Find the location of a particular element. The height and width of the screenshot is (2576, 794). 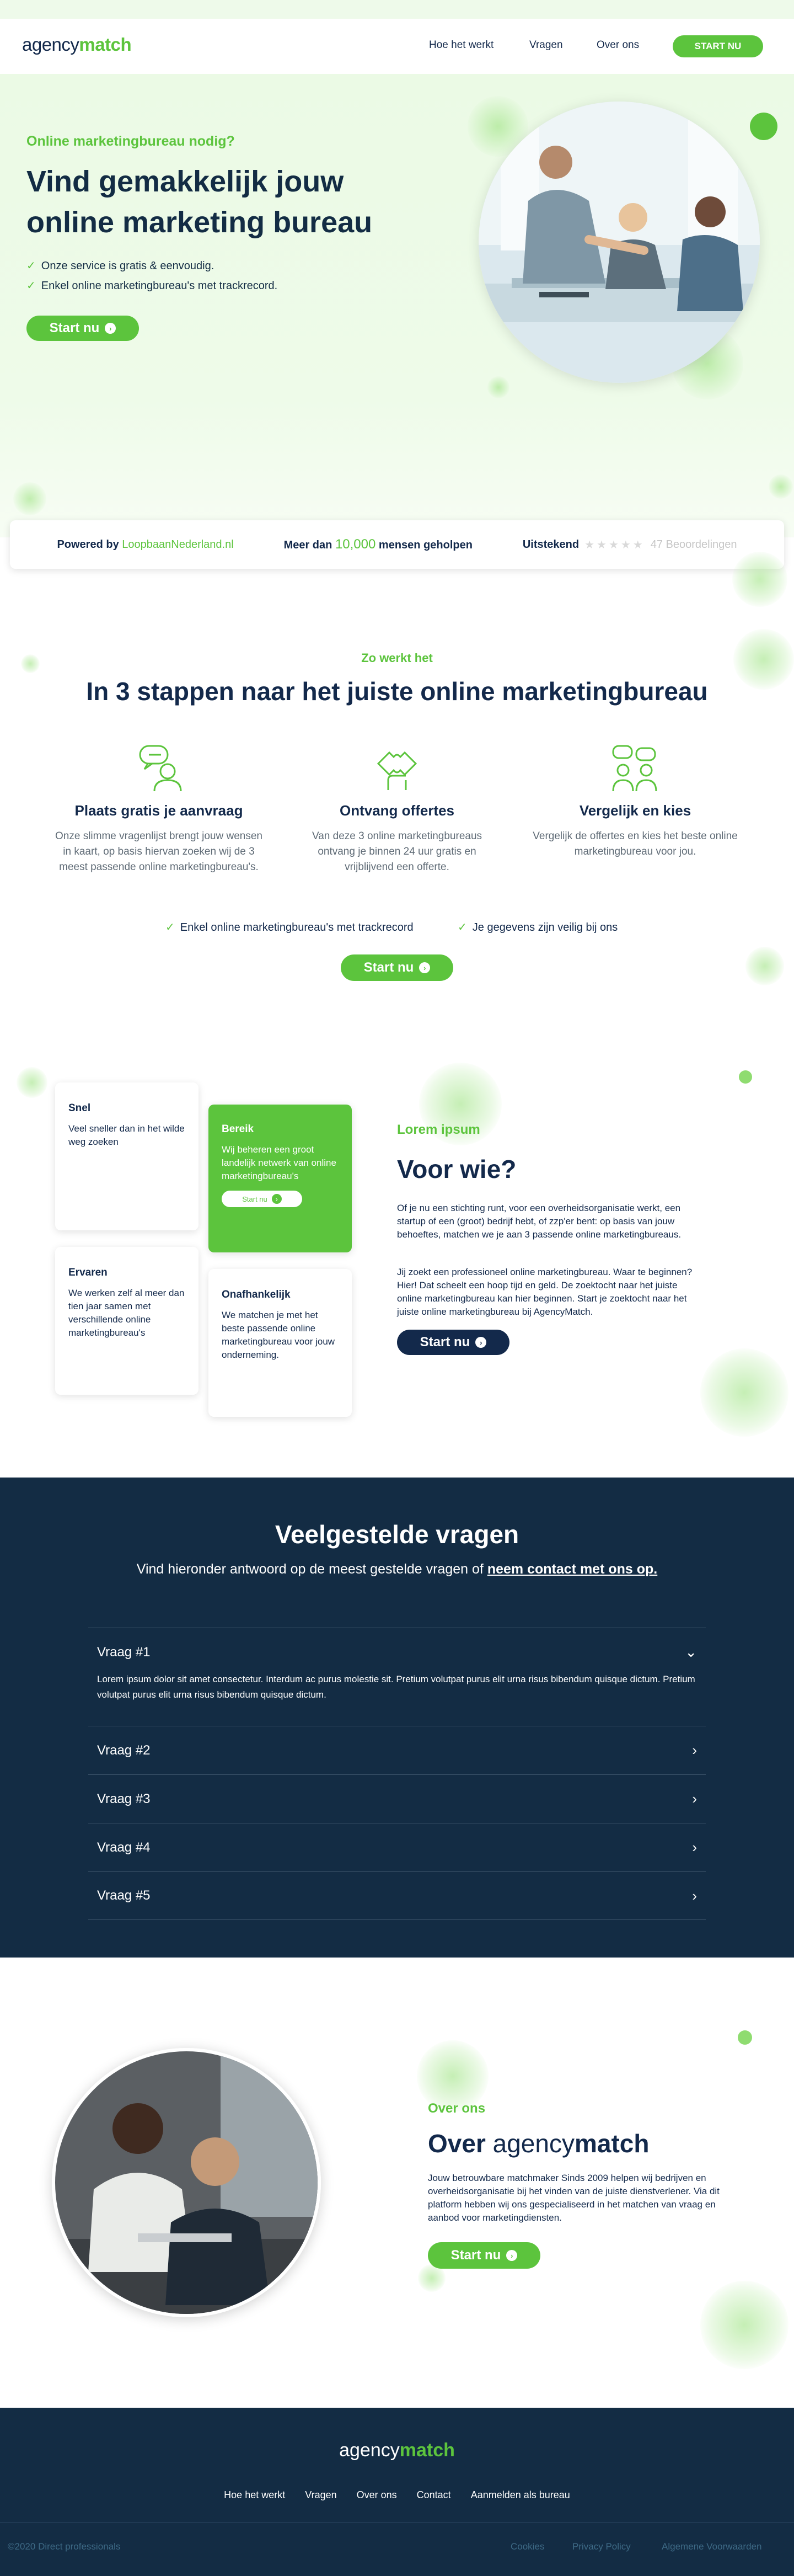

helped-count: Meer dan 10,000 mensen geholpen is located at coordinates (378, 544).